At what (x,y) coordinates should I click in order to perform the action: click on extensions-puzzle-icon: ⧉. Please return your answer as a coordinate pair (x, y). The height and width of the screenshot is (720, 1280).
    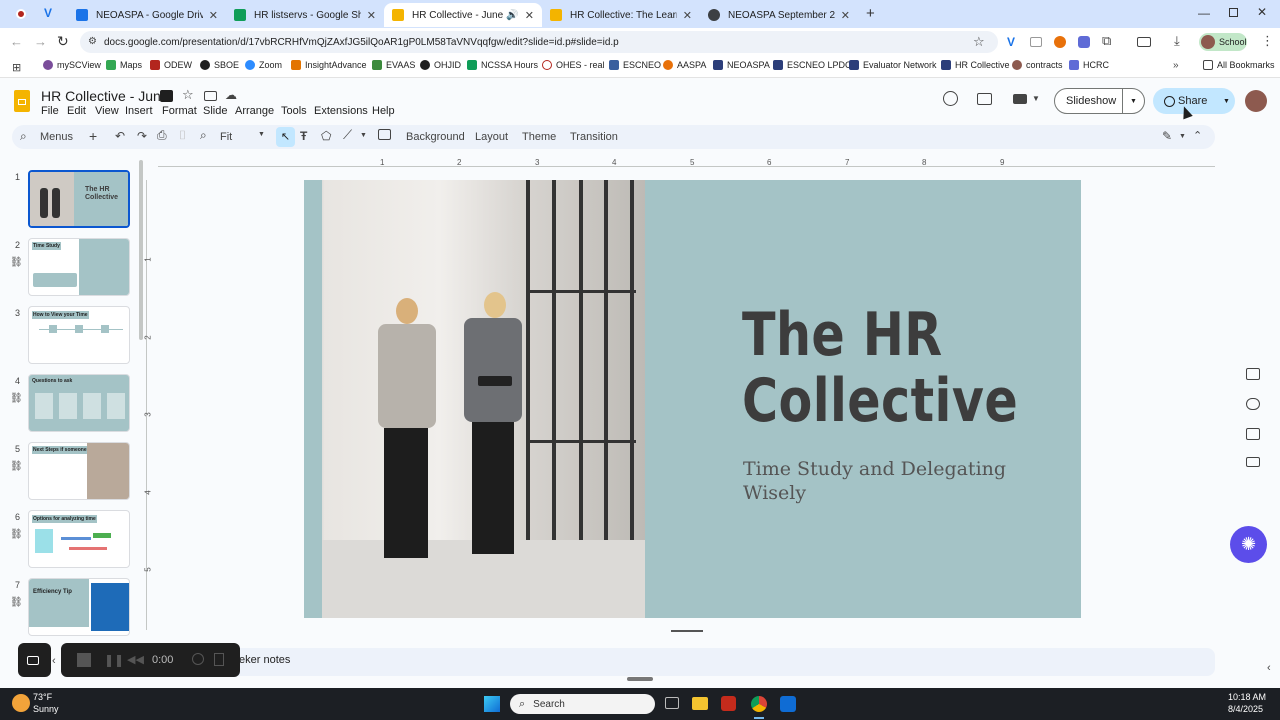
    Looking at the image, I should click on (1106, 41).